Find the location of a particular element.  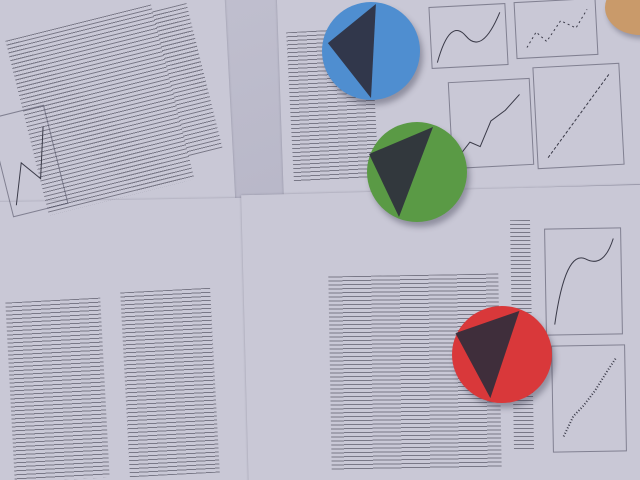

green-marker is located at coordinates (417, 172).